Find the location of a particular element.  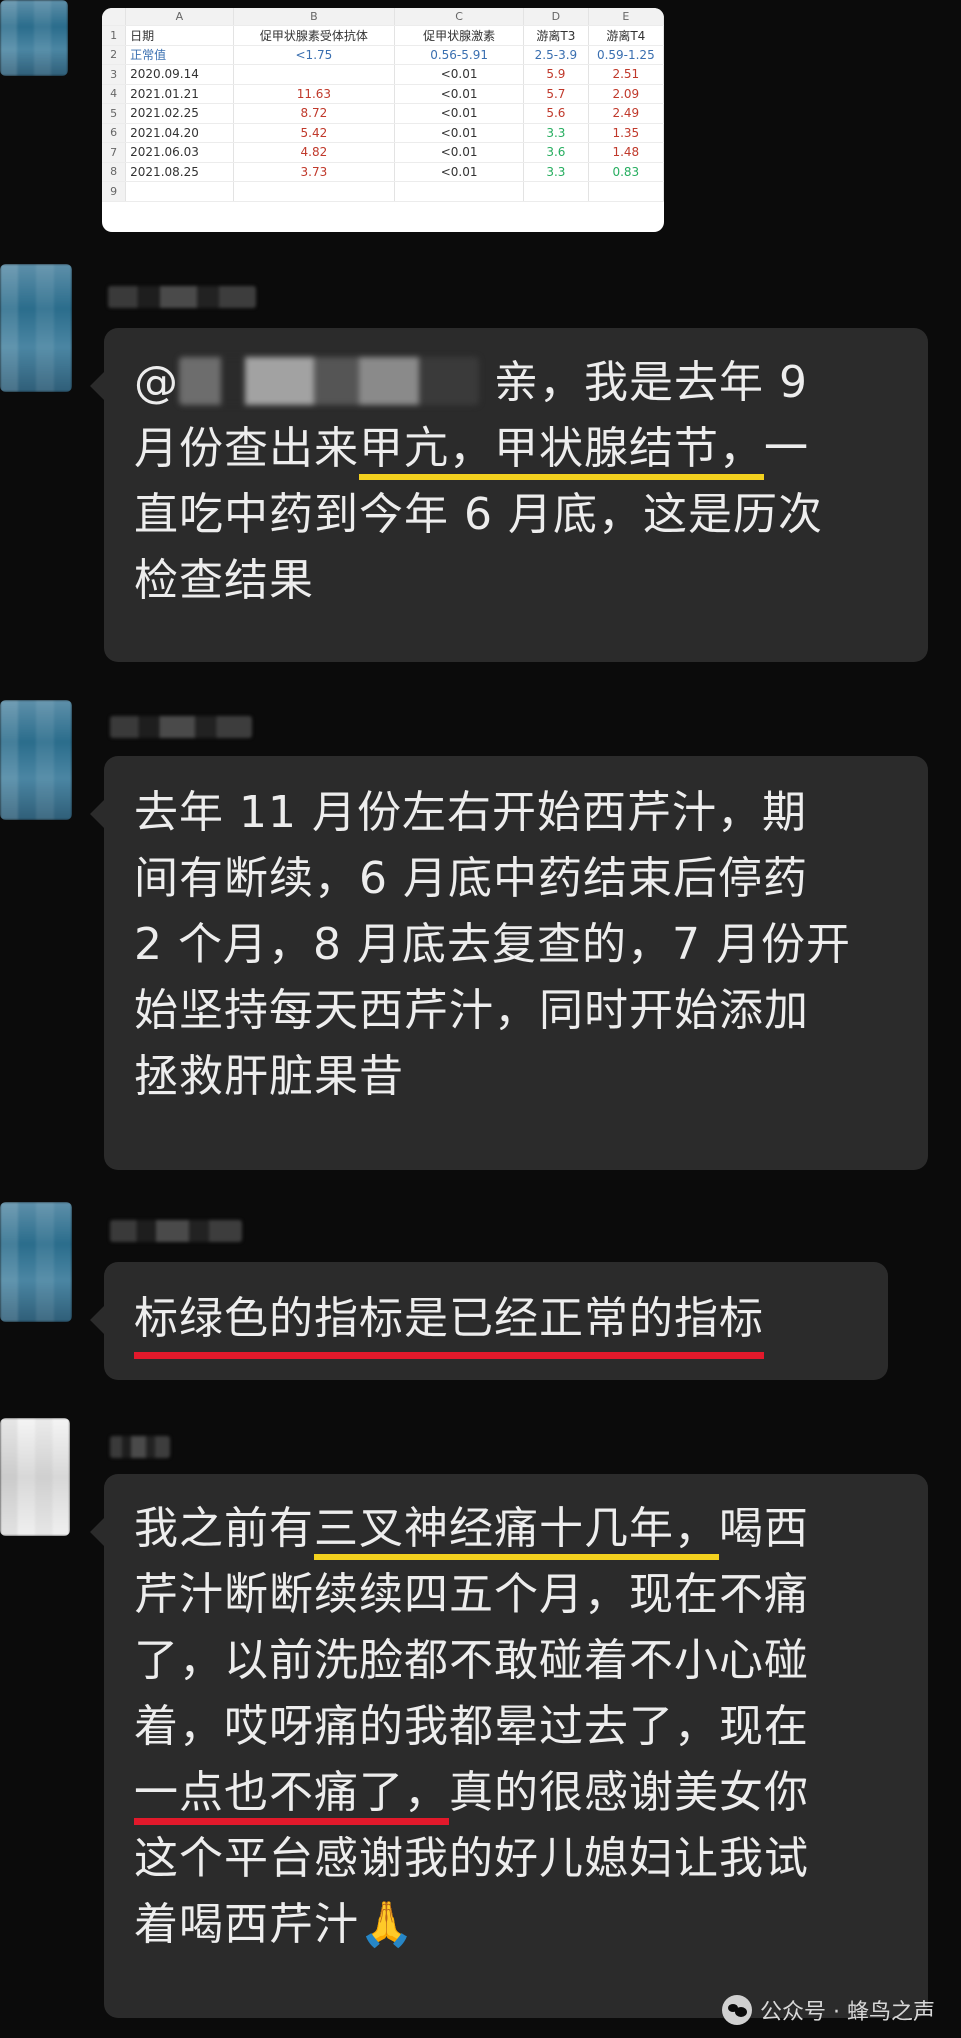

message-line: 着喝西芹汁🙏 is located at coordinates (274, 1924).